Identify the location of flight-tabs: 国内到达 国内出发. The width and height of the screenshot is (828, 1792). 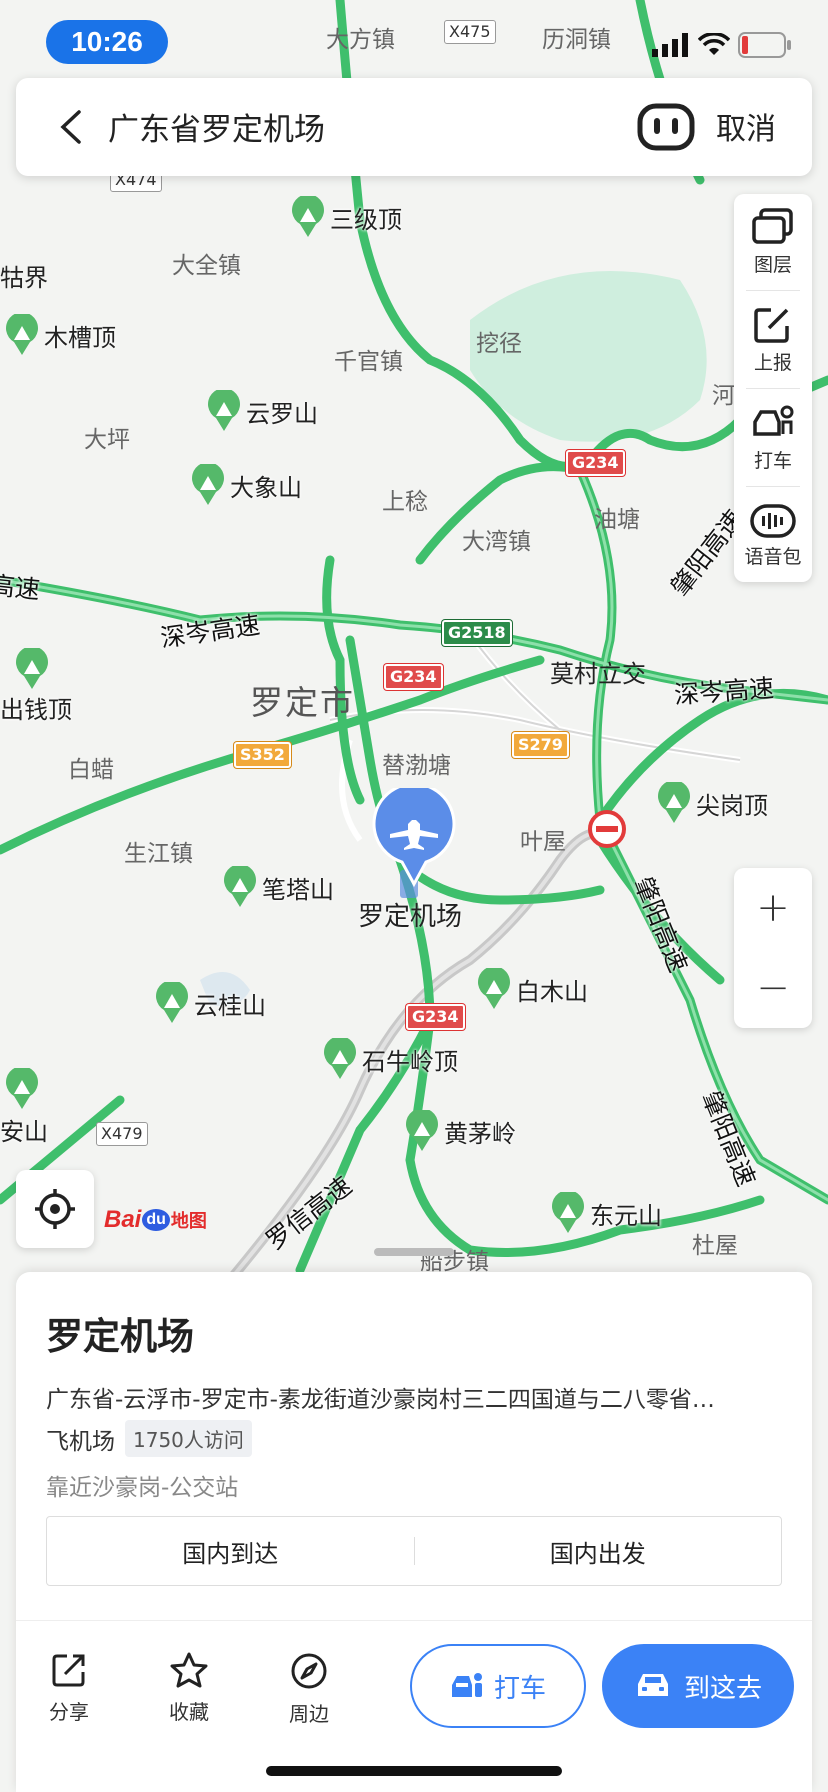
(414, 1551).